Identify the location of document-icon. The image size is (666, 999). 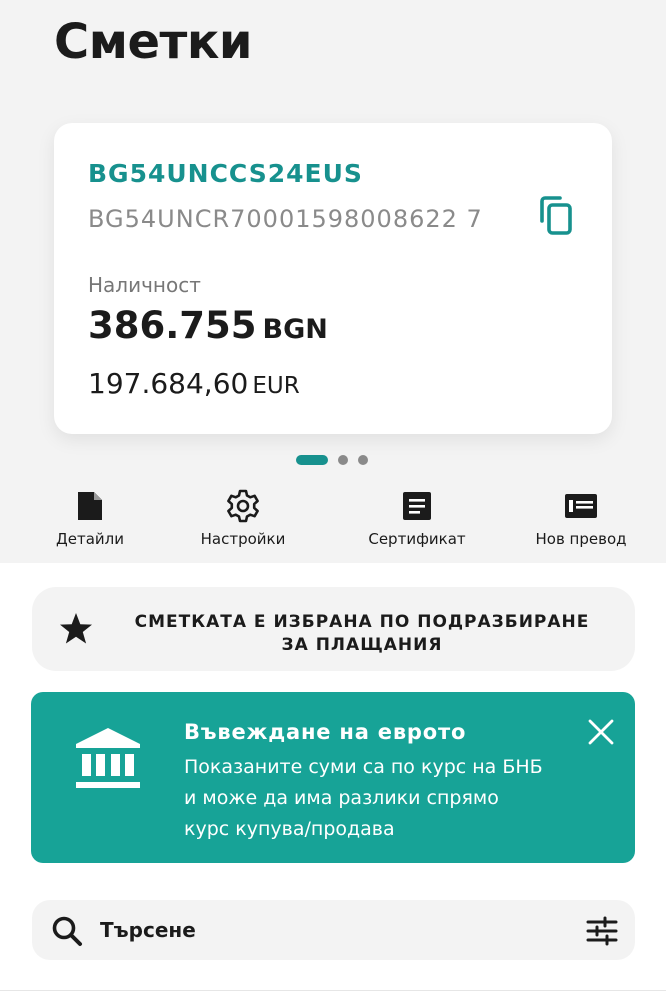
(90, 506).